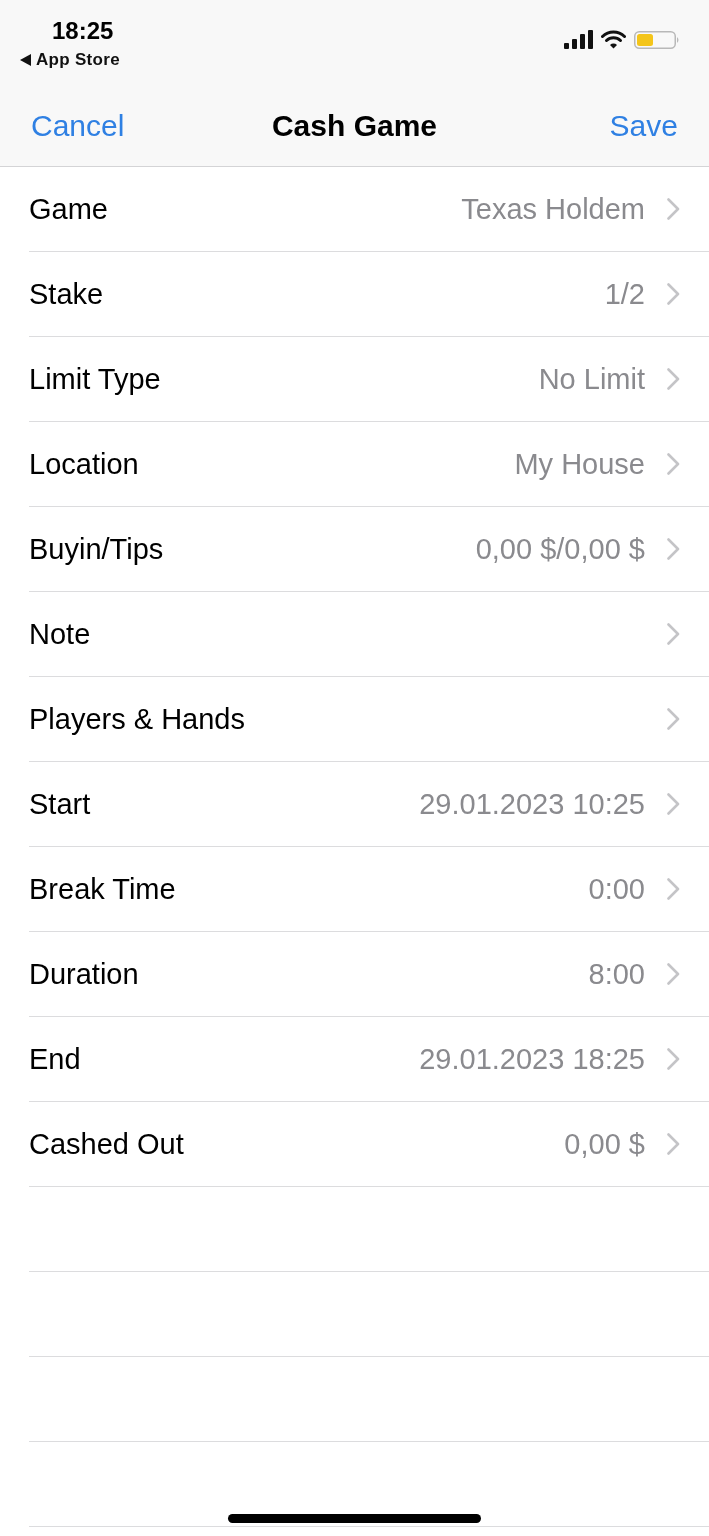 The height and width of the screenshot is (1536, 709). I want to click on row-value: 8:00, so click(616, 974).